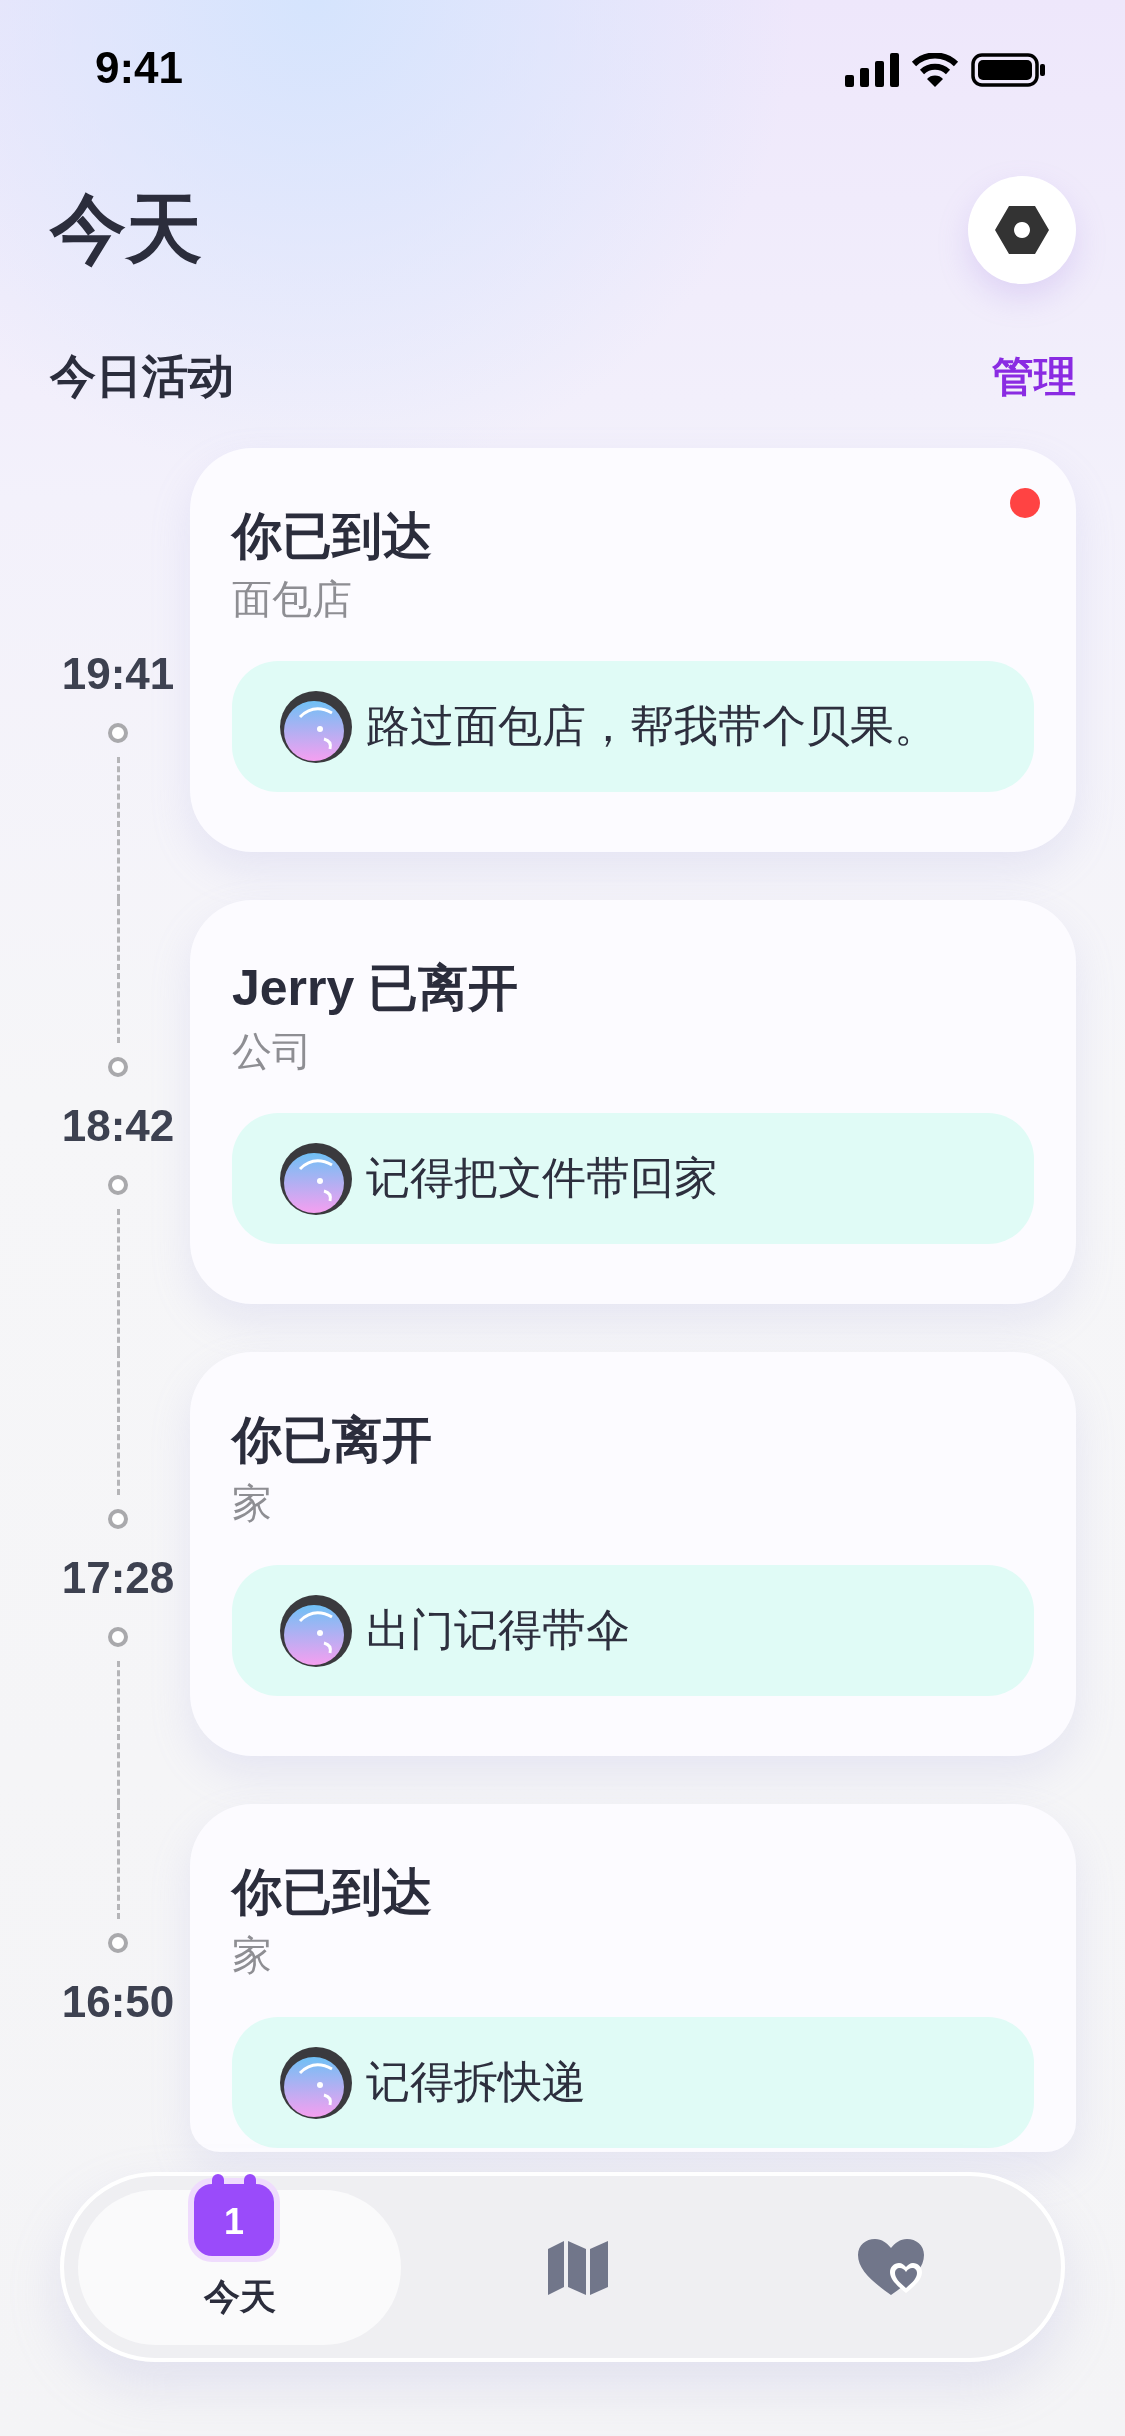  I want to click on reminder-text: 记得把文件带回家, so click(542, 1178).